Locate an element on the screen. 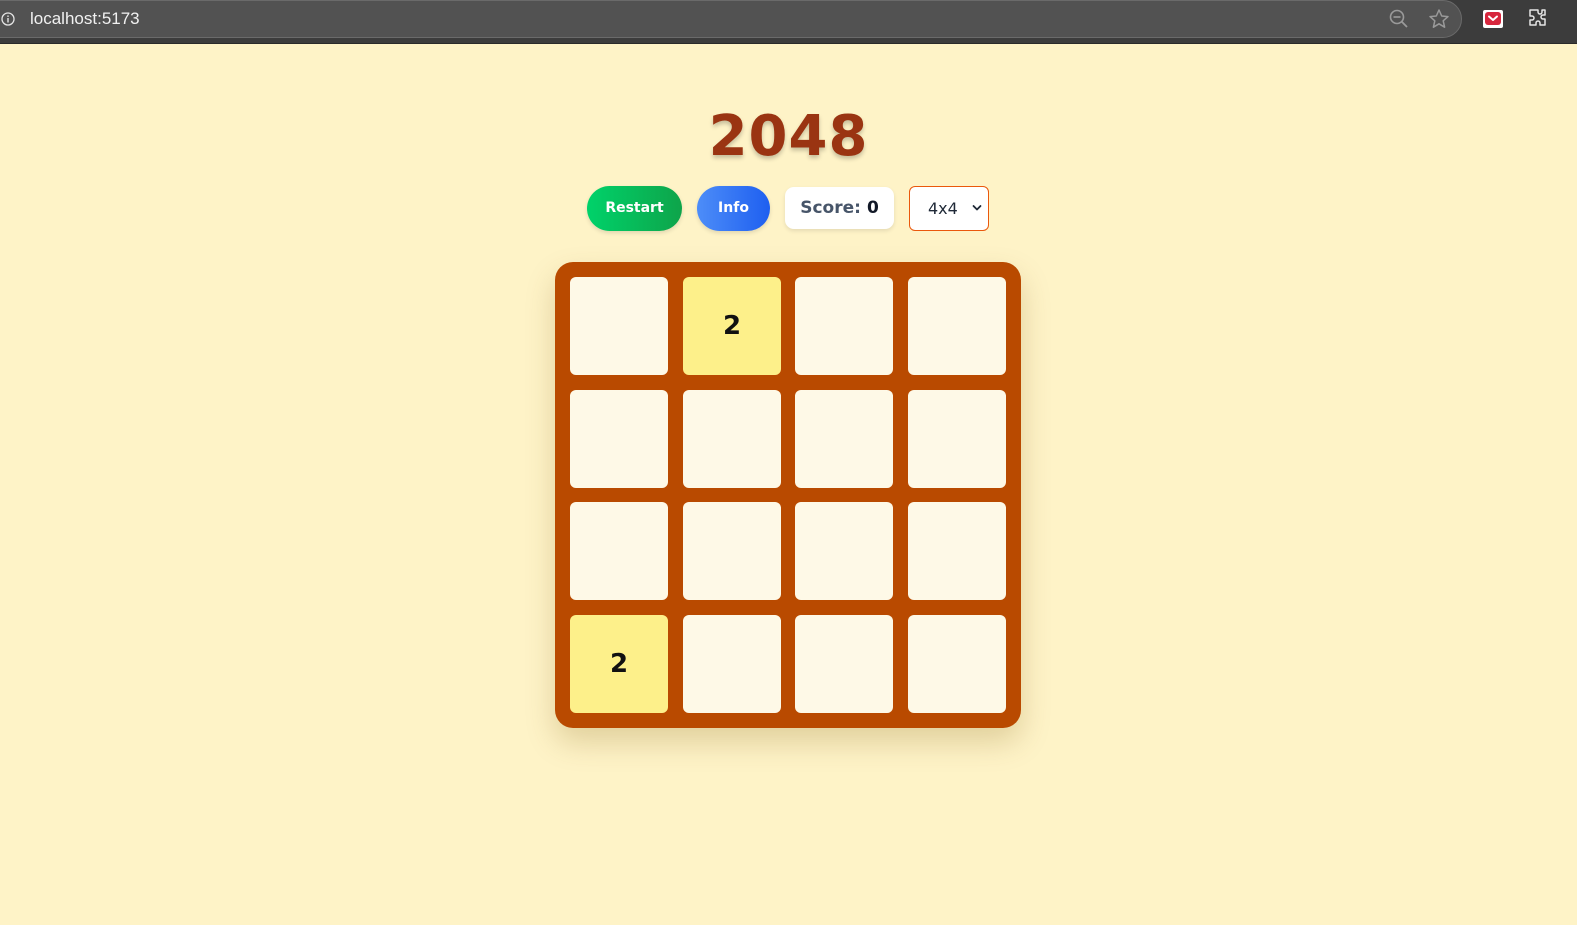 The width and height of the screenshot is (1577, 925). chevron-down-icon is located at coordinates (977, 208).